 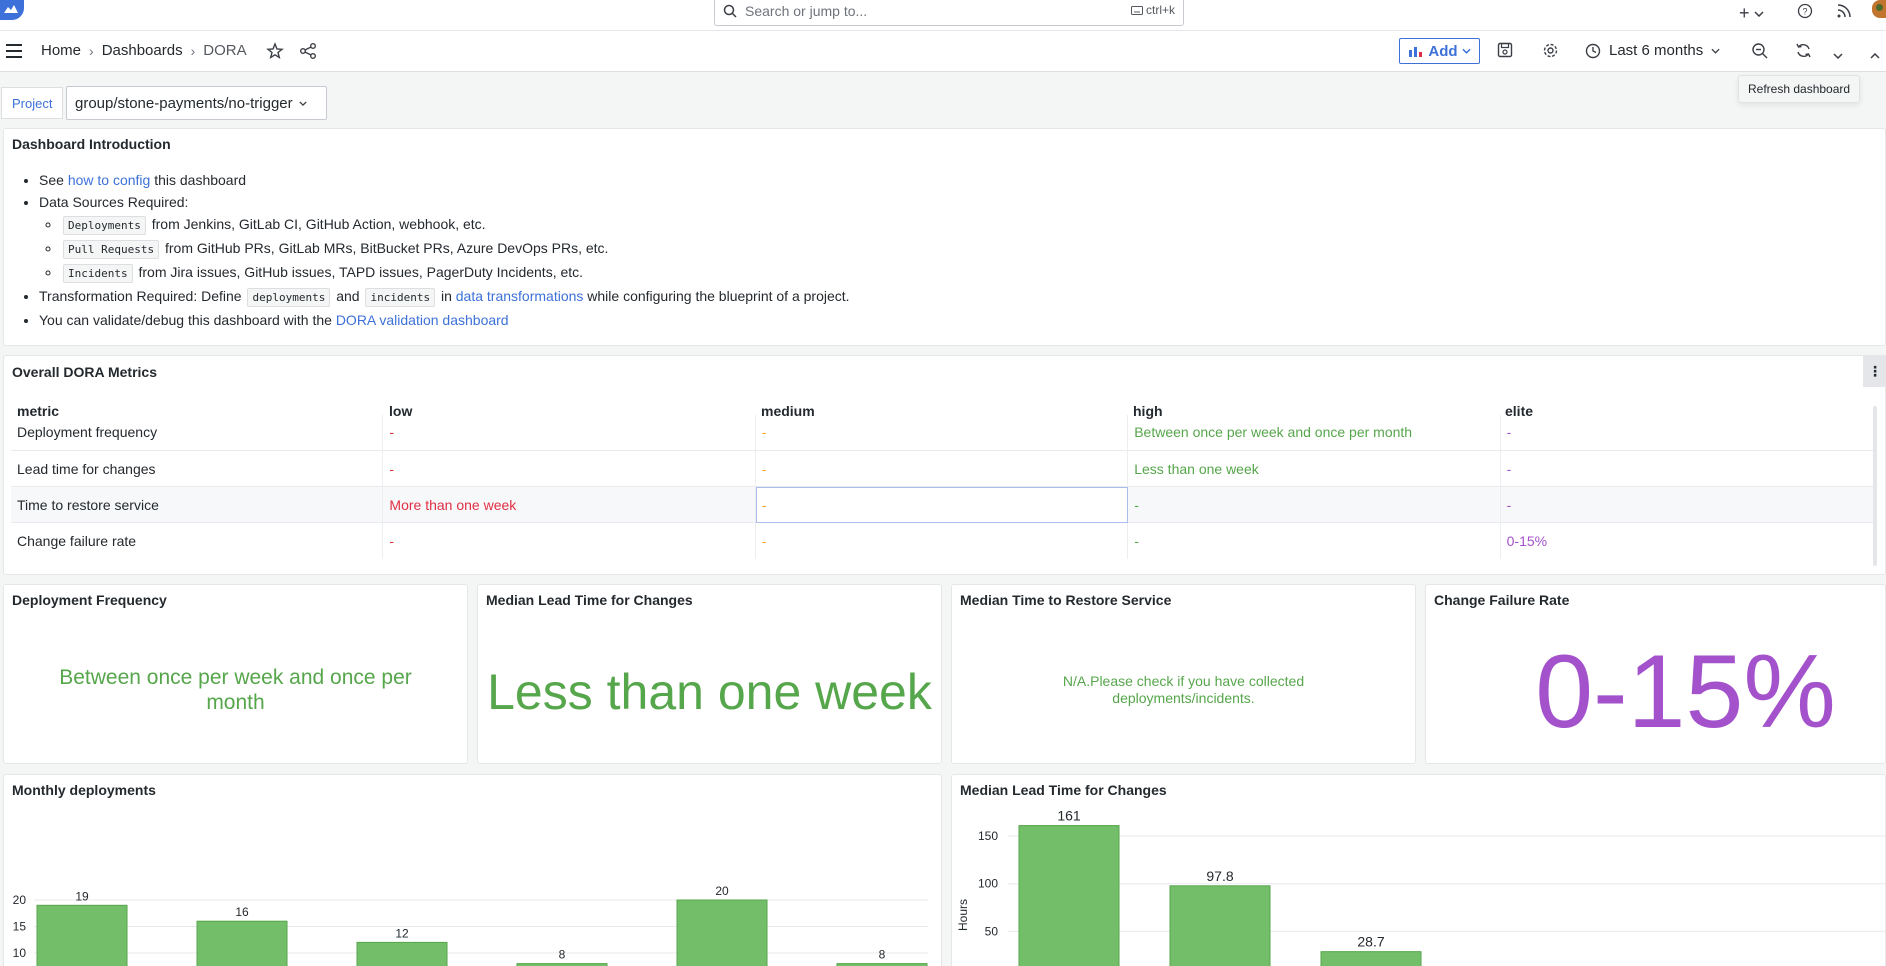 I want to click on deployment-frequency-title: Deployment Frequency, so click(x=89, y=600).